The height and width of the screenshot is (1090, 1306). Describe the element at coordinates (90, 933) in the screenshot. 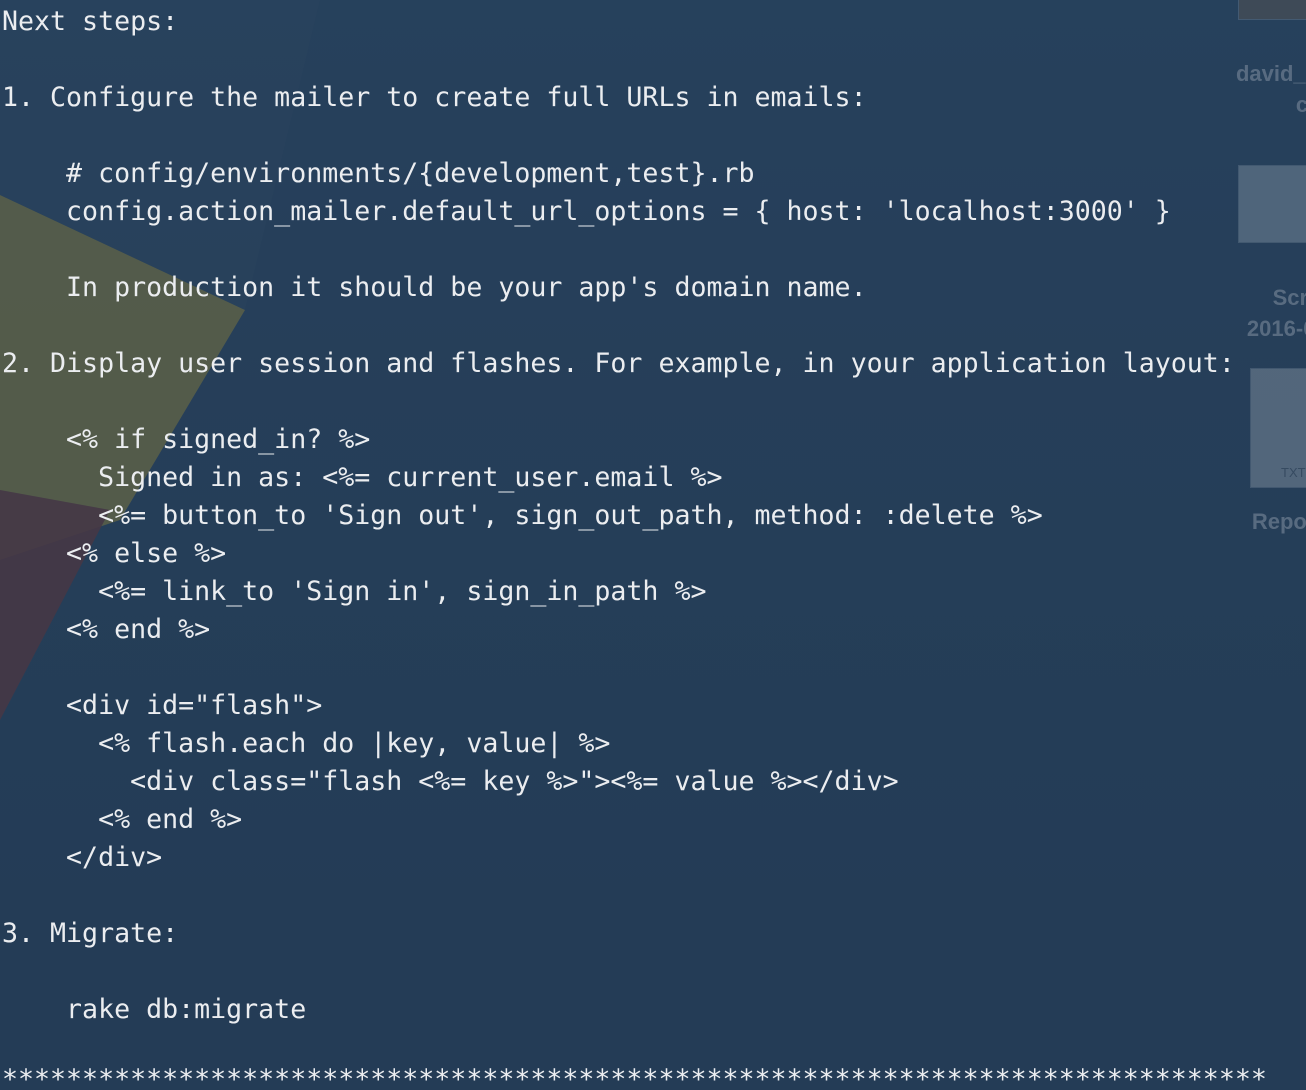

I see `terminal-line: 3. Migrate:` at that location.